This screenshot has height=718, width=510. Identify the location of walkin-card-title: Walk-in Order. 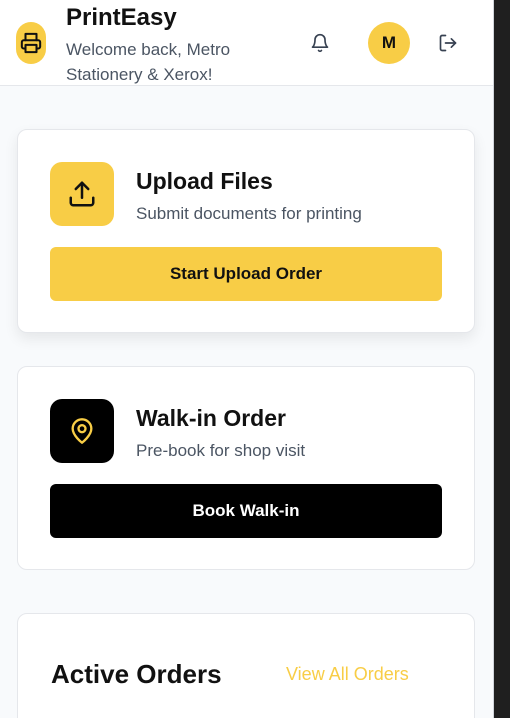
(211, 418).